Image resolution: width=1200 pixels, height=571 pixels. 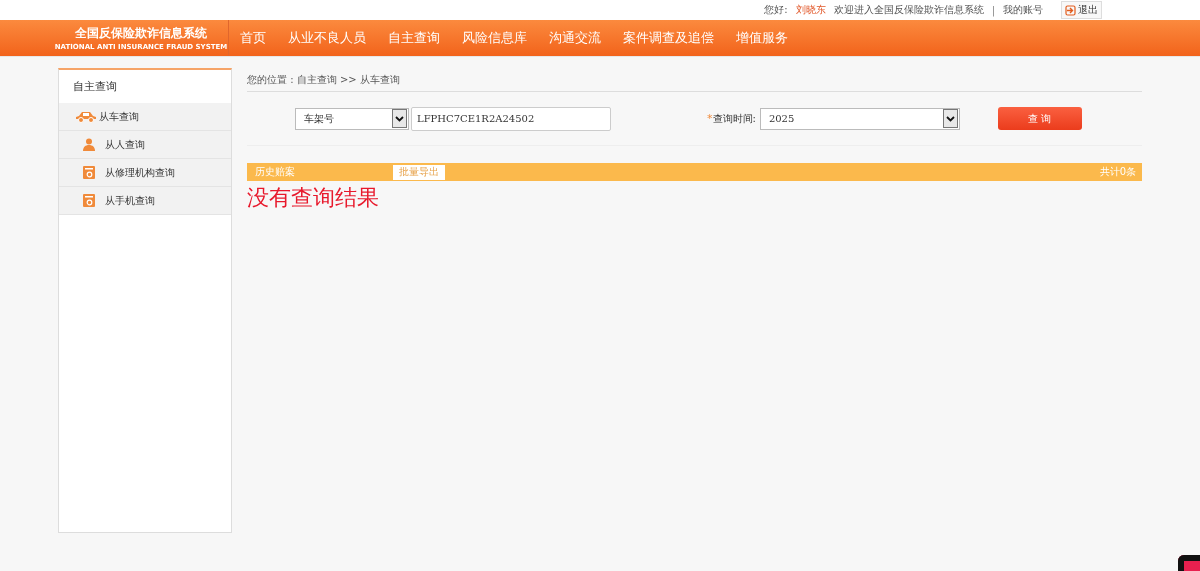 I want to click on greeting-text: 您好:, so click(x=776, y=10).